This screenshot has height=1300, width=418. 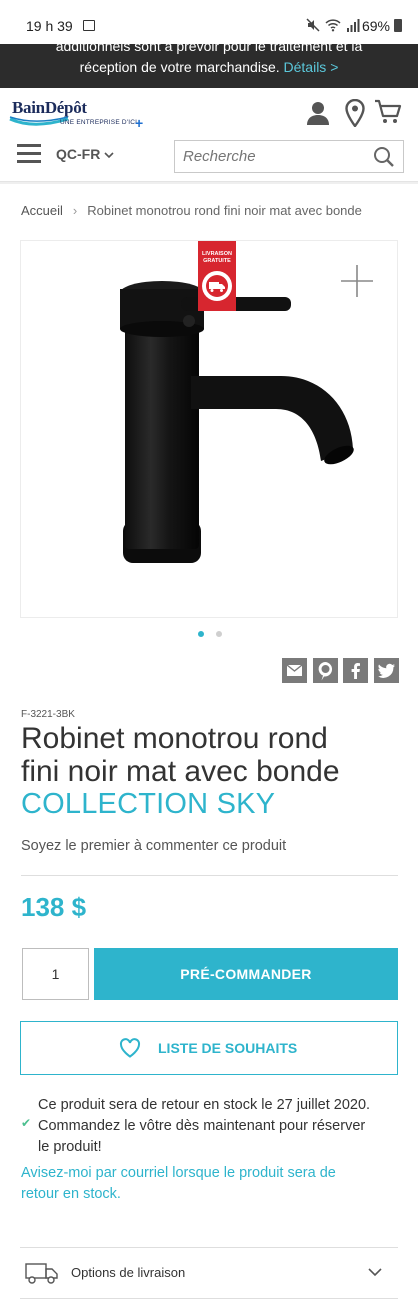 I want to click on review-link: Soyez le premier à commenter ce produit, so click(x=153, y=846).